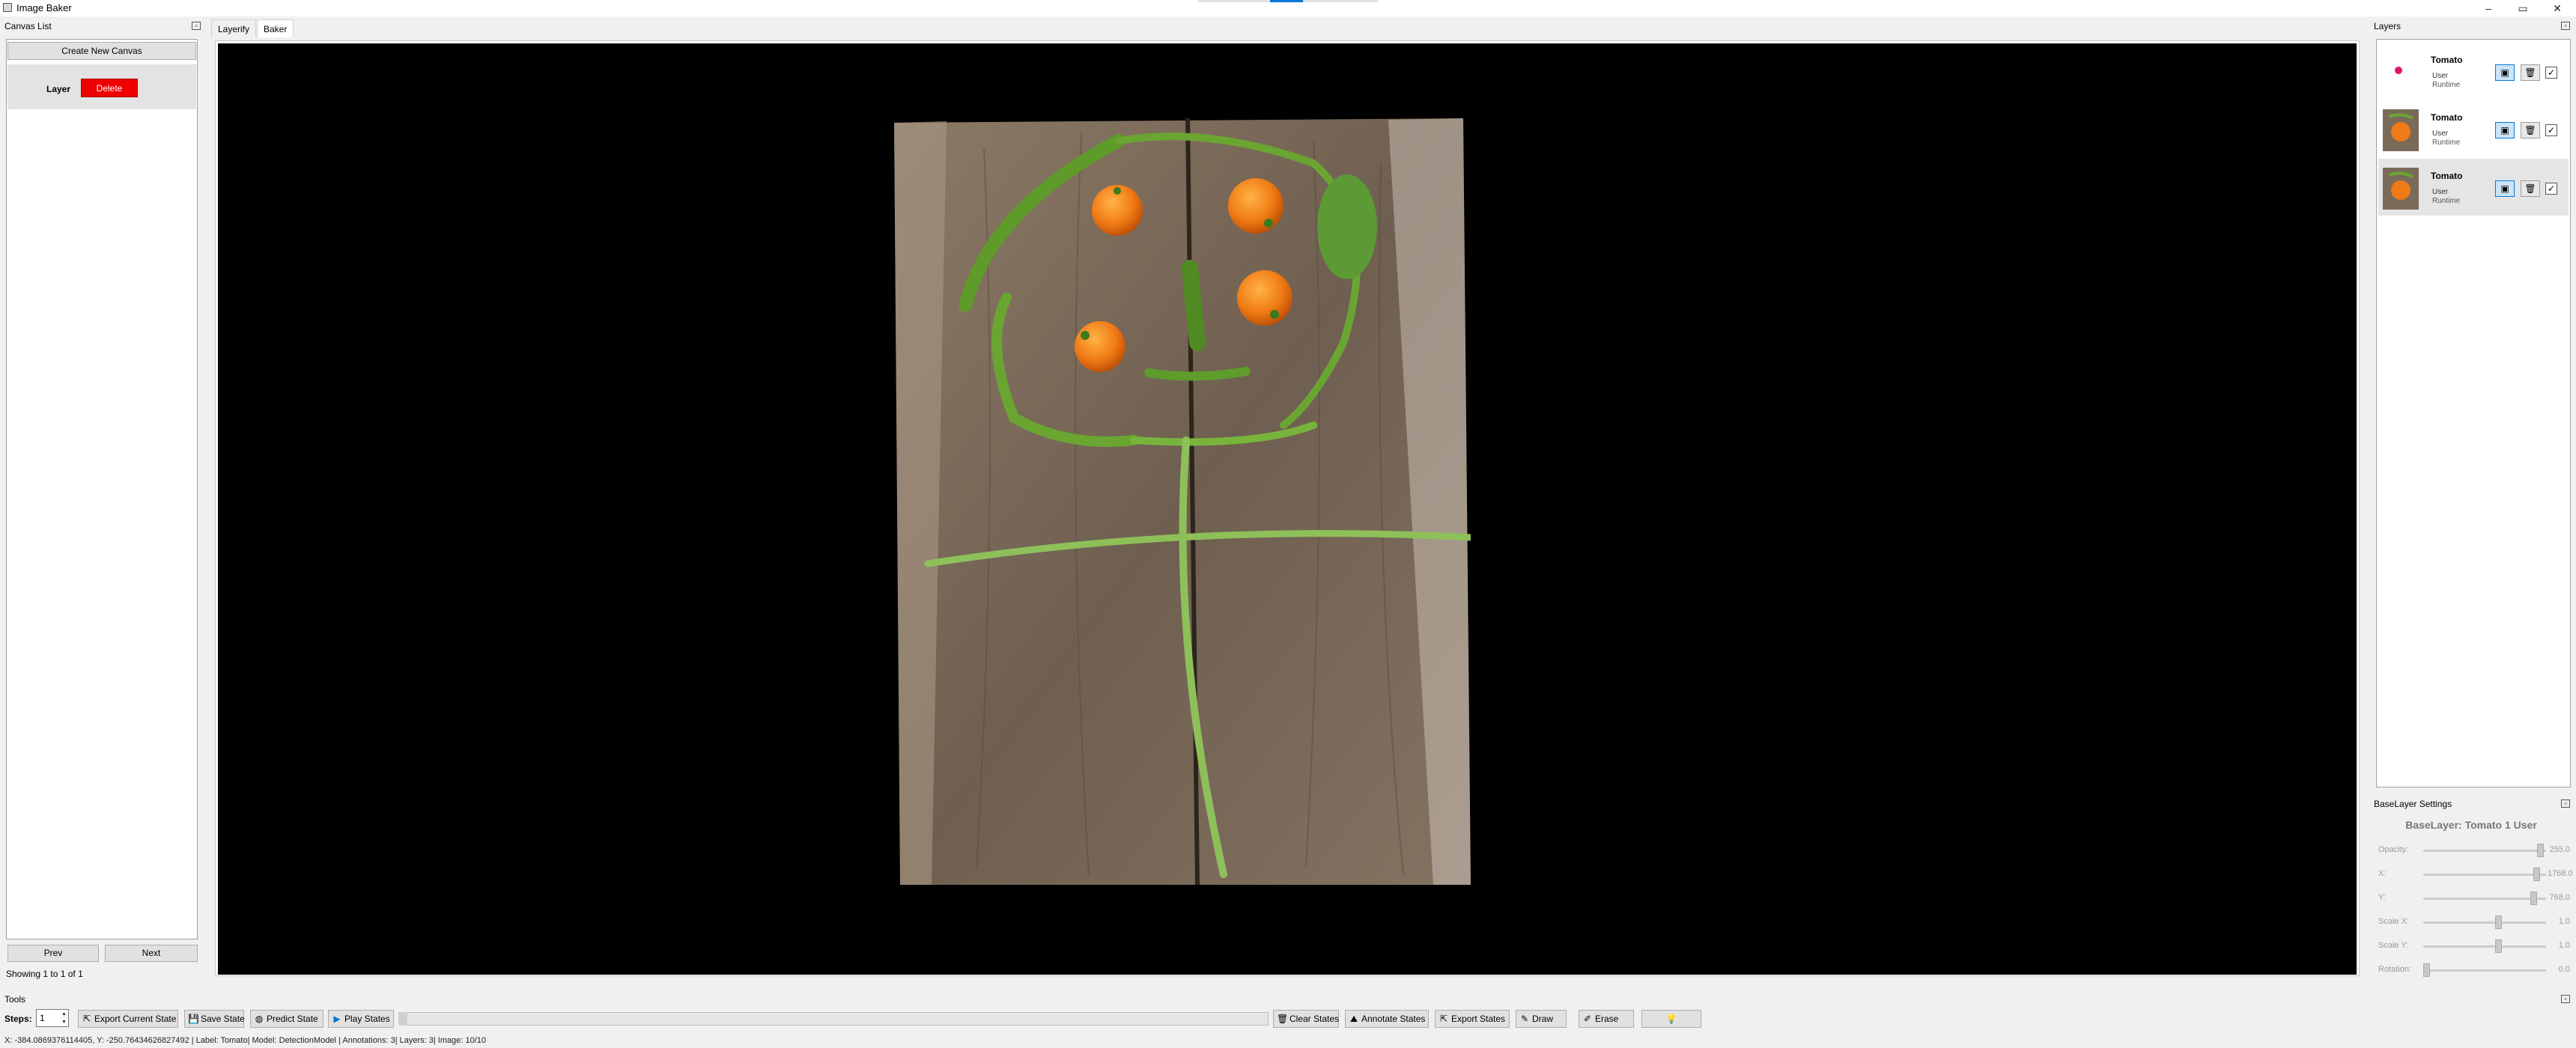  I want to click on slider-label: Scale Y:, so click(2393, 945).